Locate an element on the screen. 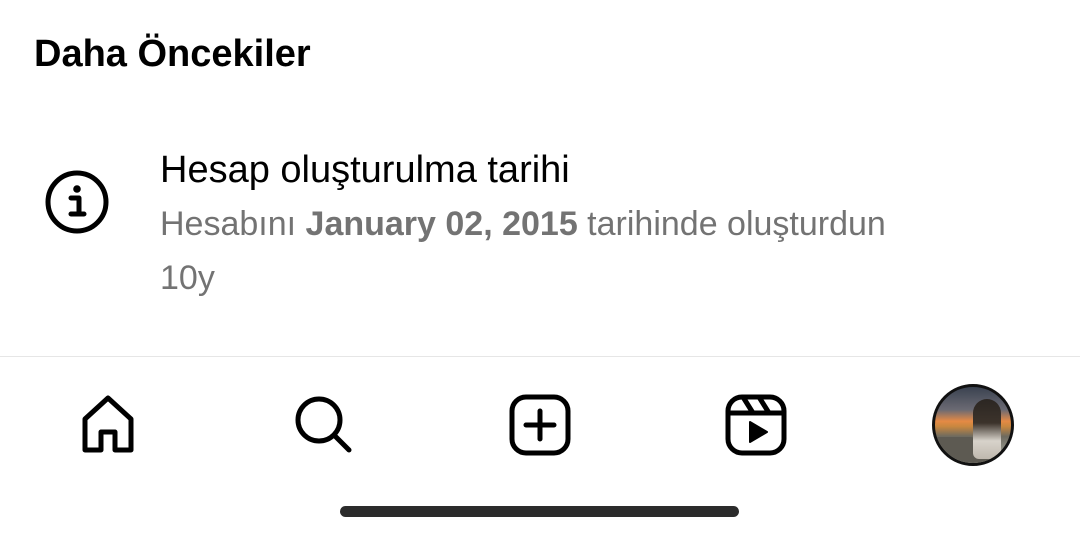 The image size is (1080, 534). description-suffix: tarihinde oluşturdun is located at coordinates (731, 224).